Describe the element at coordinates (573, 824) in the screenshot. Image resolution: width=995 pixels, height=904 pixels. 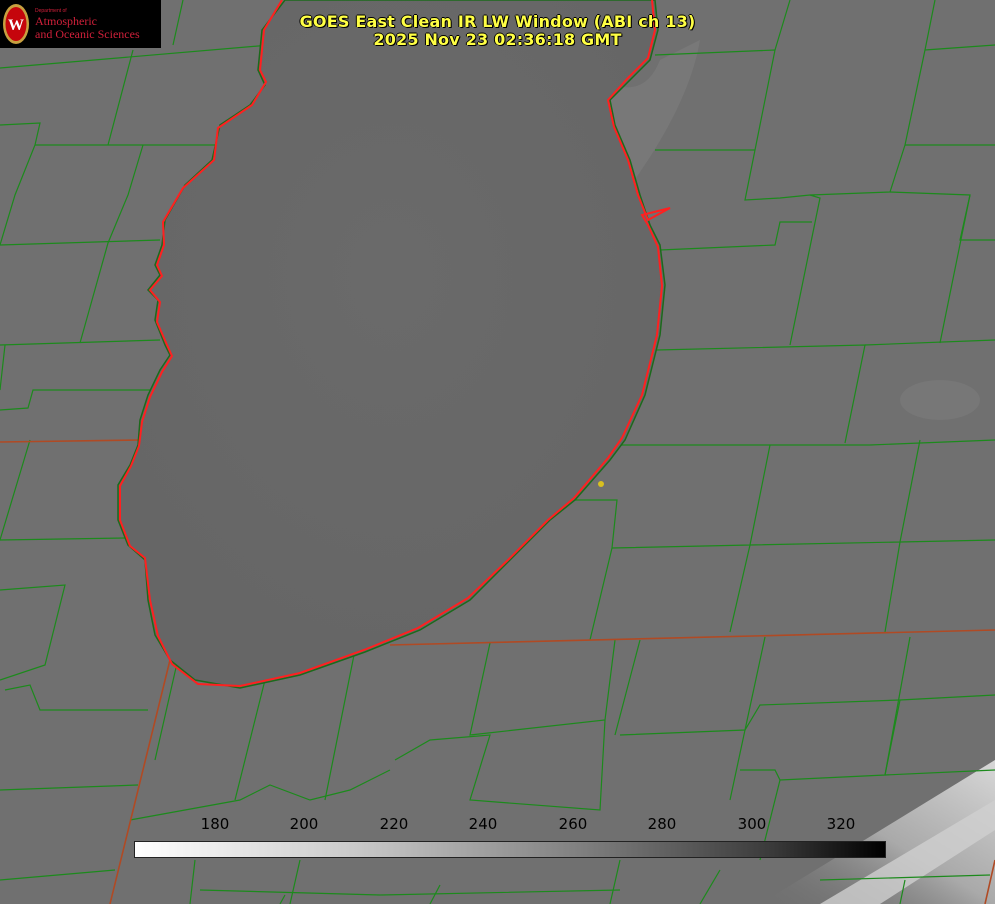
I see `colorbar-tick-label: 260` at that location.